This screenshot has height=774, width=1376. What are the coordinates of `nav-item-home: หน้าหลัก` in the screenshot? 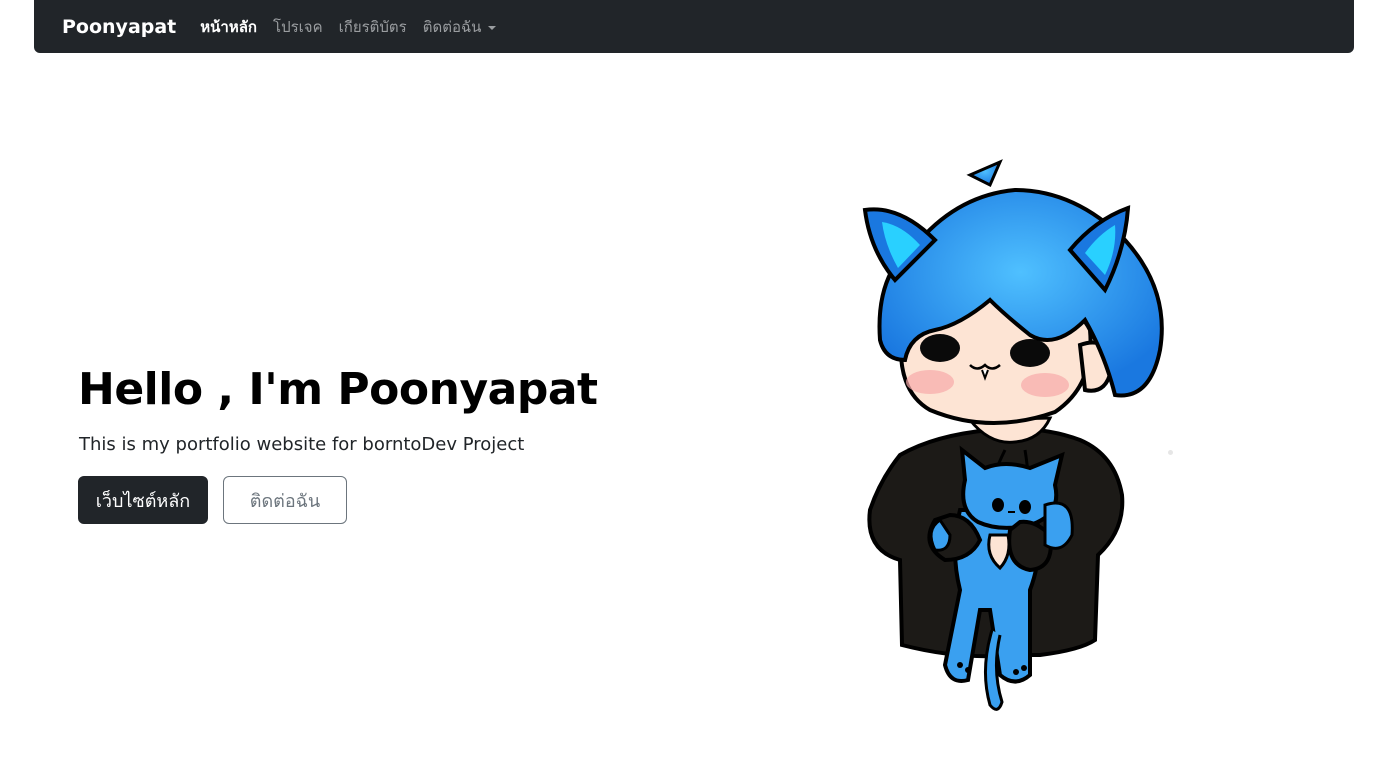 It's located at (228, 27).